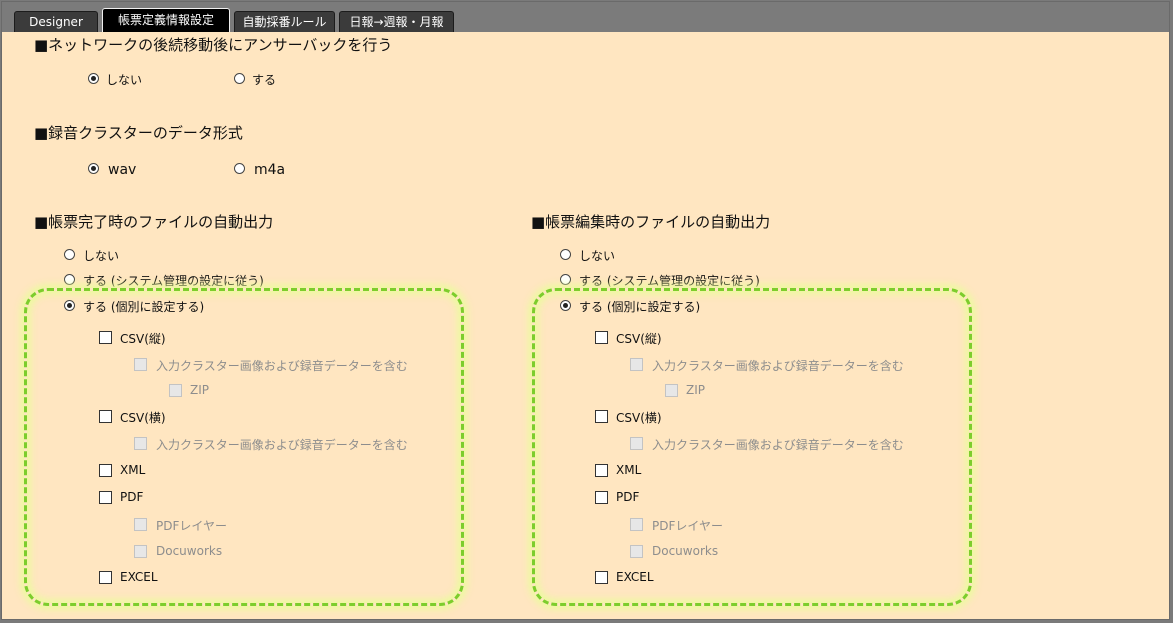  Describe the element at coordinates (132, 497) in the screenshot. I see `complete-pdf-label: PDF` at that location.